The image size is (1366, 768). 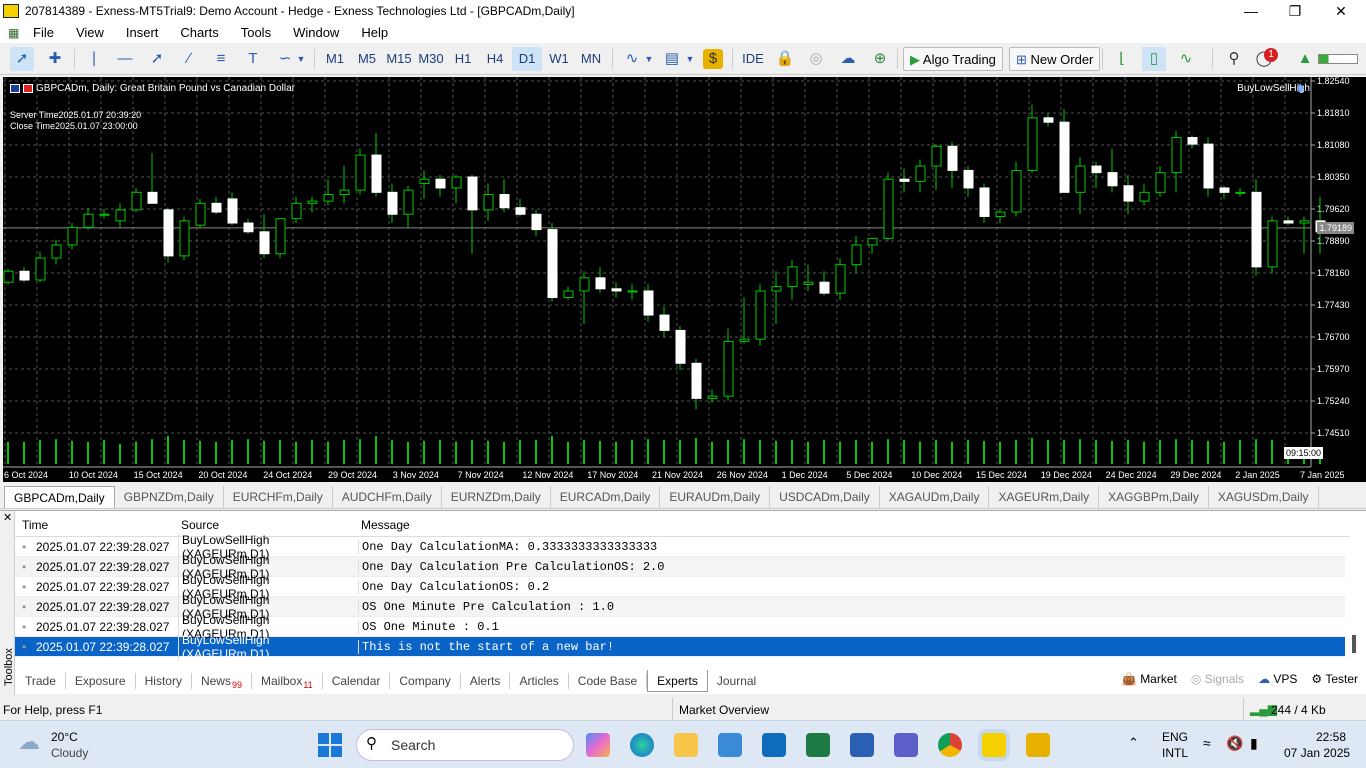 I want to click on clock-time: 22:58, so click(x=1331, y=737).